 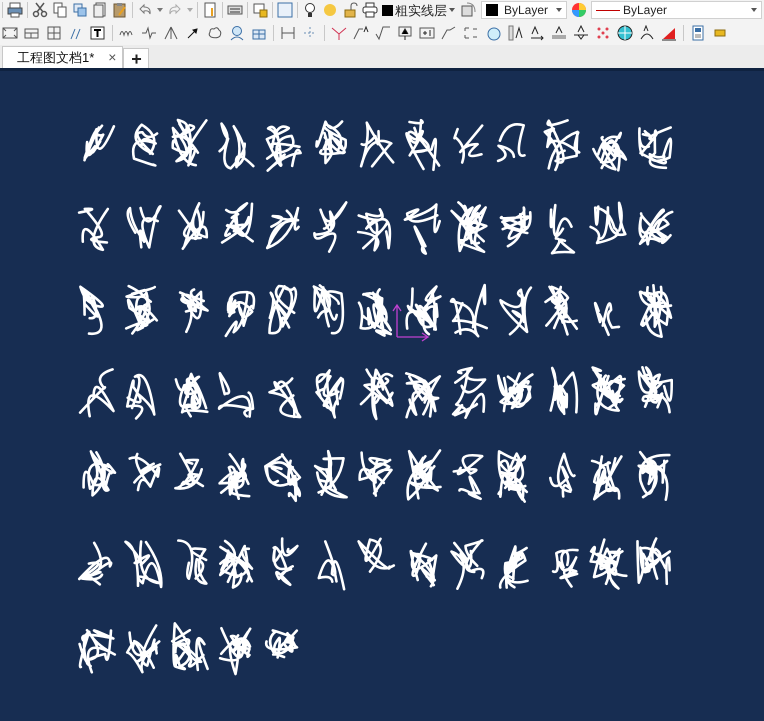 I want to click on circle-text-icon, so click(x=493, y=32).